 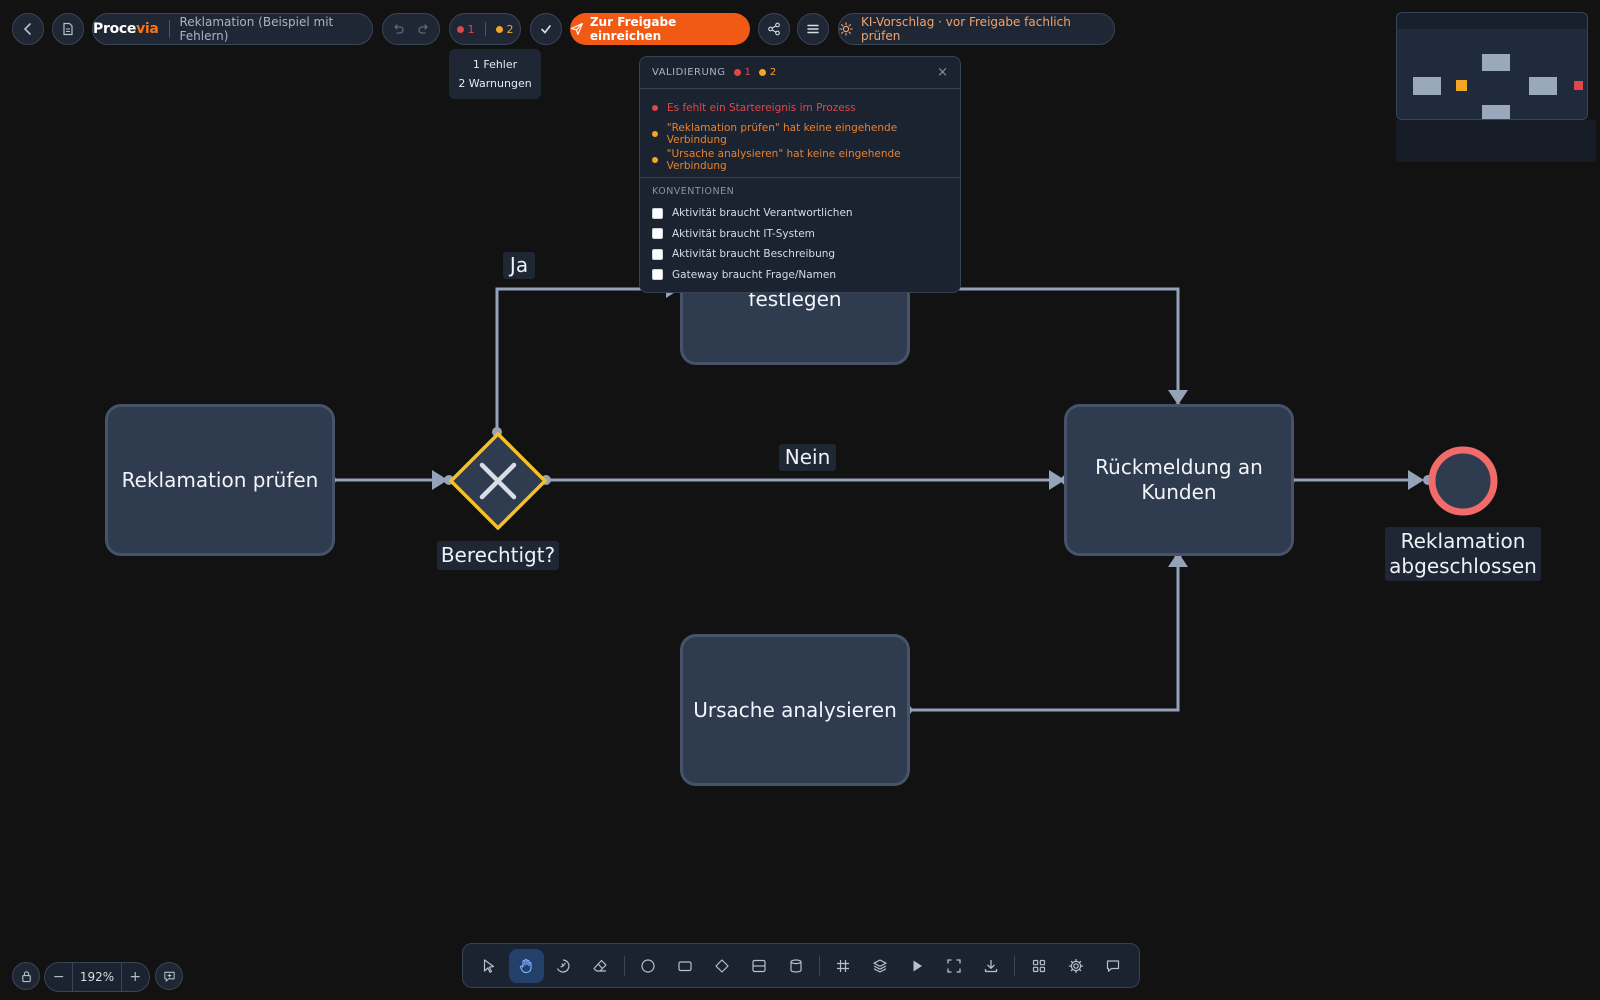 What do you see at coordinates (135, 977) in the screenshot?
I see `zoom-in-button: +` at bounding box center [135, 977].